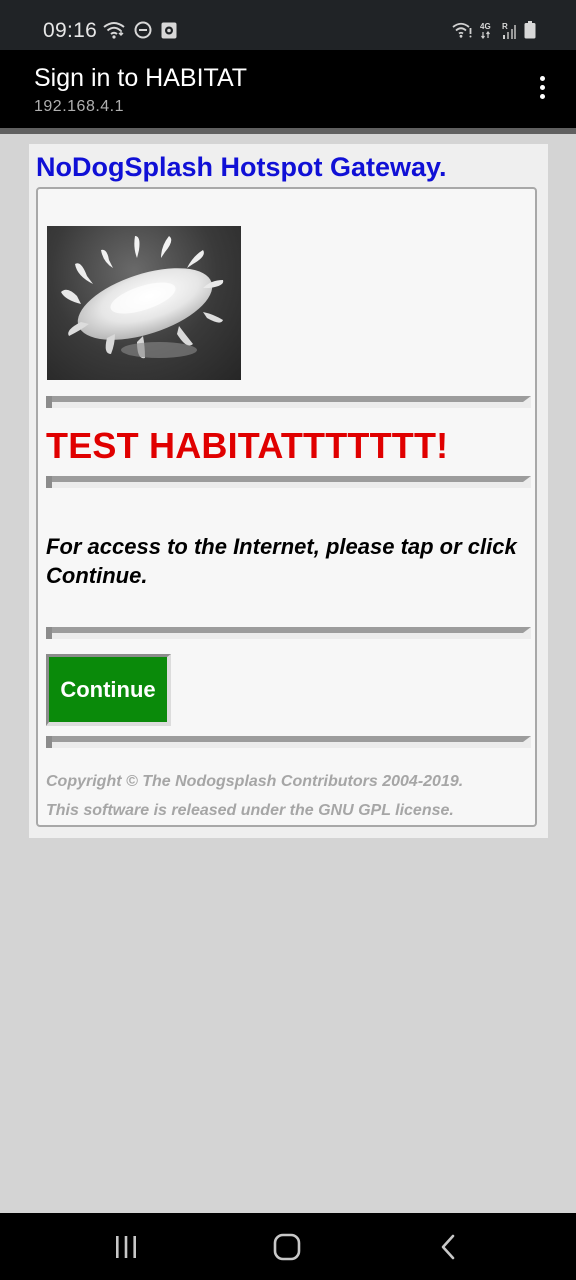 The image size is (576, 1280). I want to click on screen-record-icon, so click(169, 30).